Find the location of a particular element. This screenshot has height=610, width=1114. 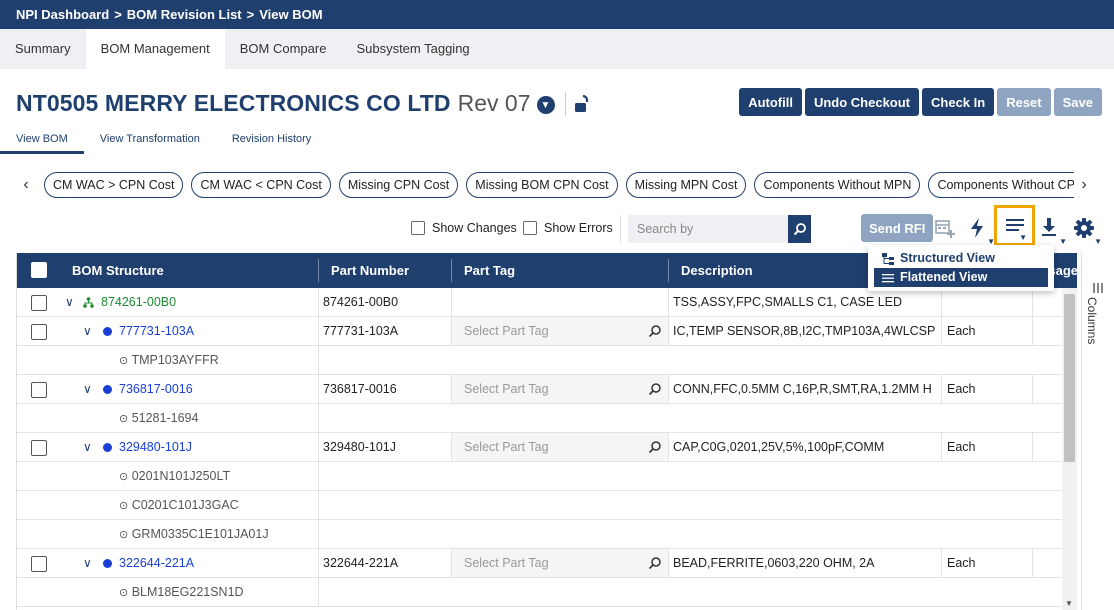

mpn-name: GRM0335C1E101JA01J is located at coordinates (200, 534).